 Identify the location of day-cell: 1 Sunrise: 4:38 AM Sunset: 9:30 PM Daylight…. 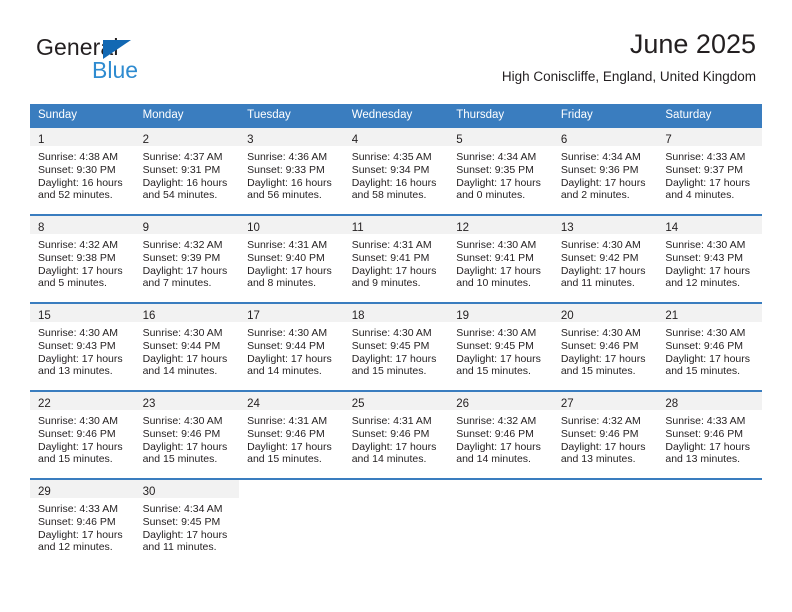
(82, 170).